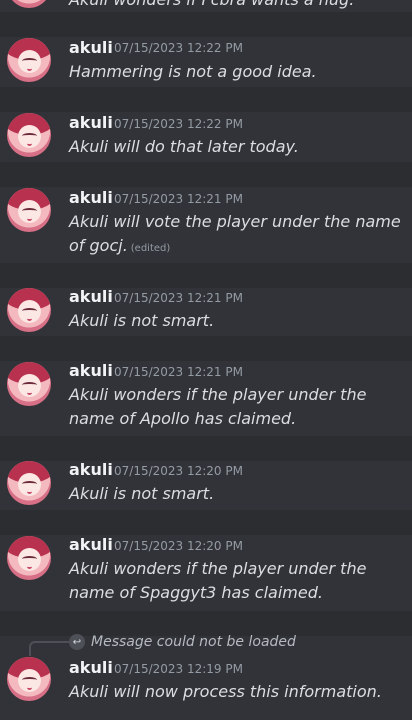 This screenshot has height=720, width=412. I want to click on reply-reference: ↩ Message could not be loaded, so click(182, 642).